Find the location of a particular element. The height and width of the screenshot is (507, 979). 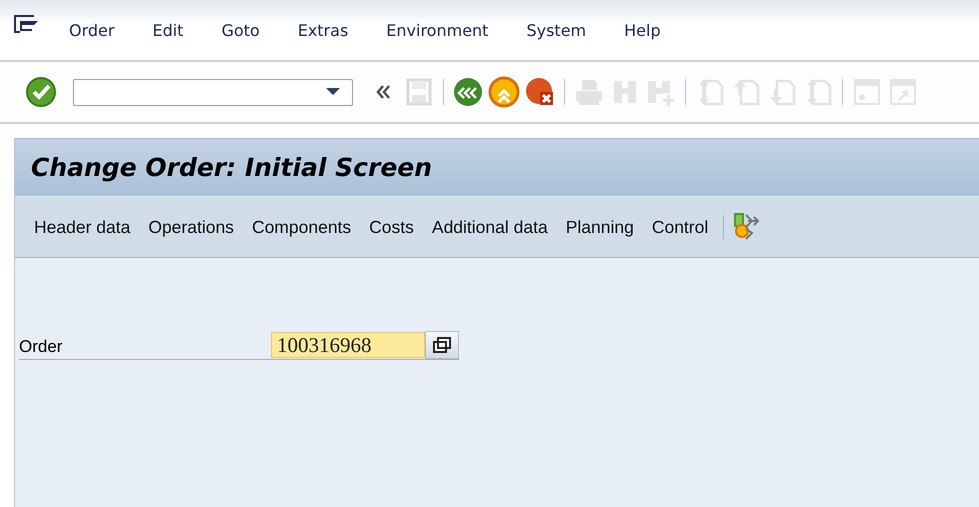

menu-item: Edit is located at coordinates (168, 30).